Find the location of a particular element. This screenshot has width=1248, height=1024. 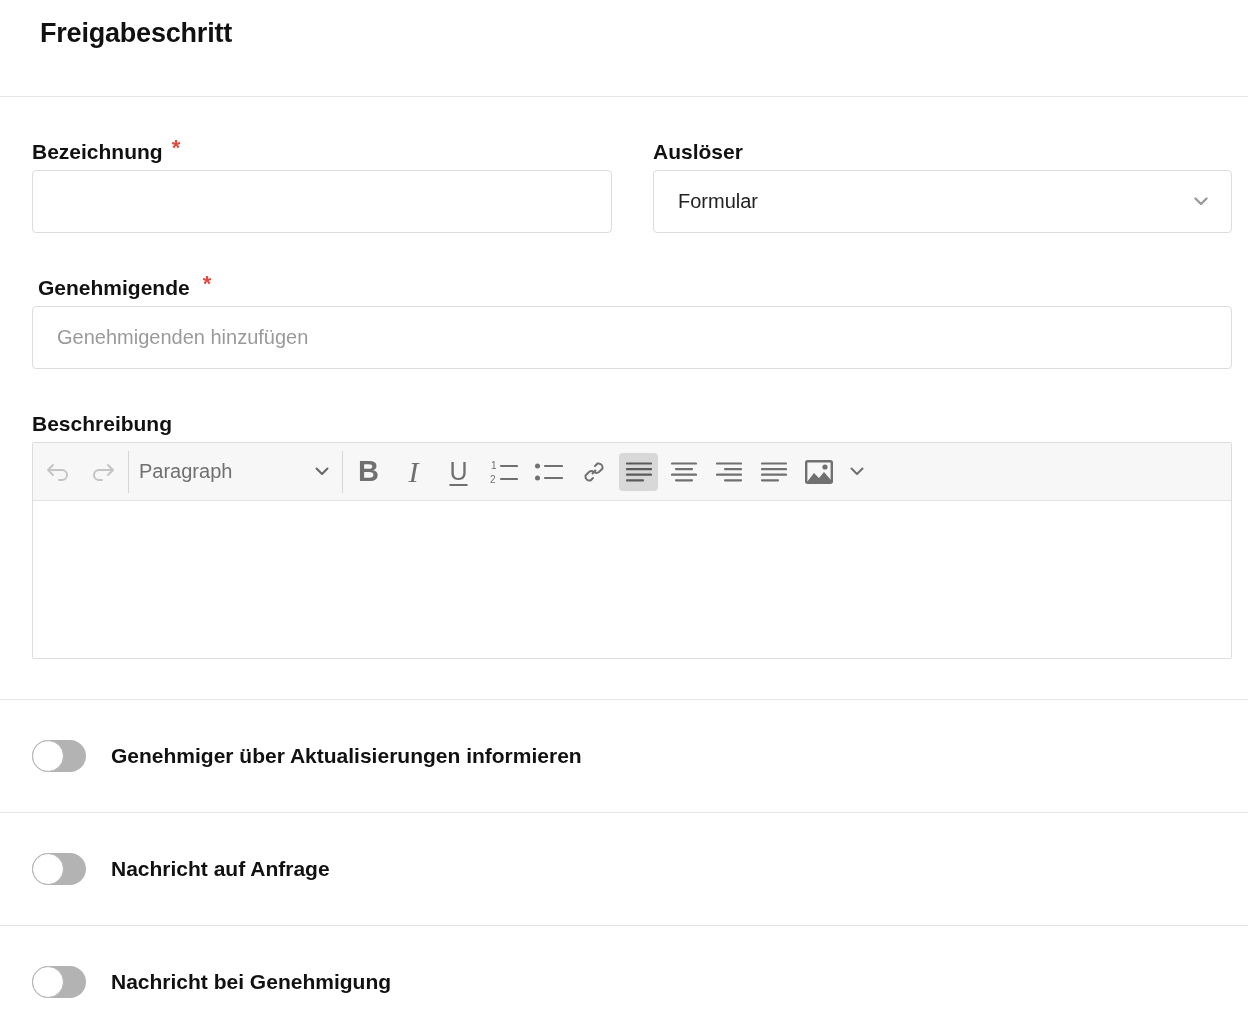

toggle-label: Genehmiger über Aktualisierungen informieren is located at coordinates (346, 756).